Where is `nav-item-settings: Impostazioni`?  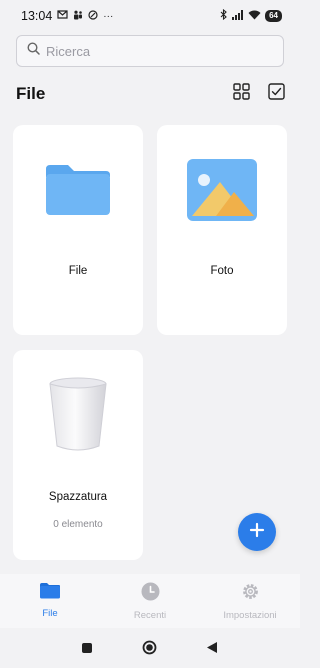 nav-item-settings: Impostazioni is located at coordinates (250, 601).